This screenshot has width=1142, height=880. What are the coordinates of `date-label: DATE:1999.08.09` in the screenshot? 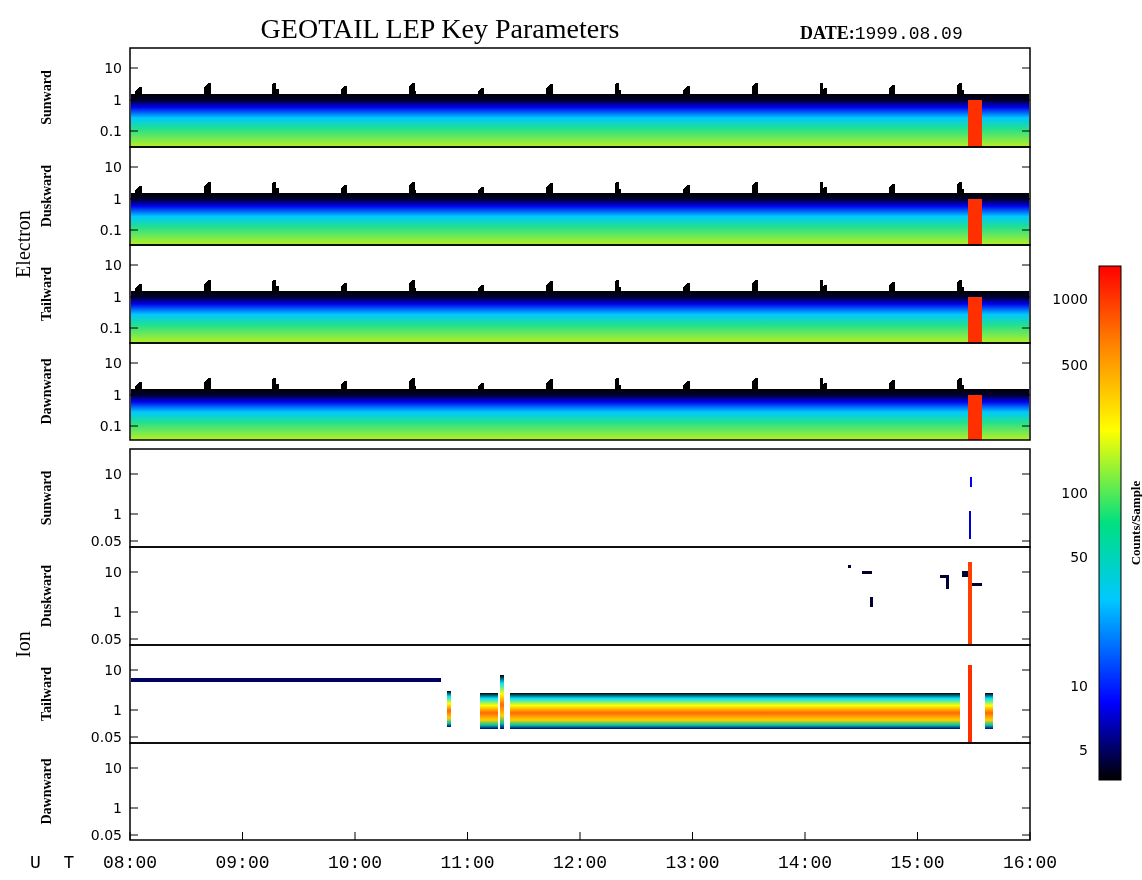 It's located at (881, 33).